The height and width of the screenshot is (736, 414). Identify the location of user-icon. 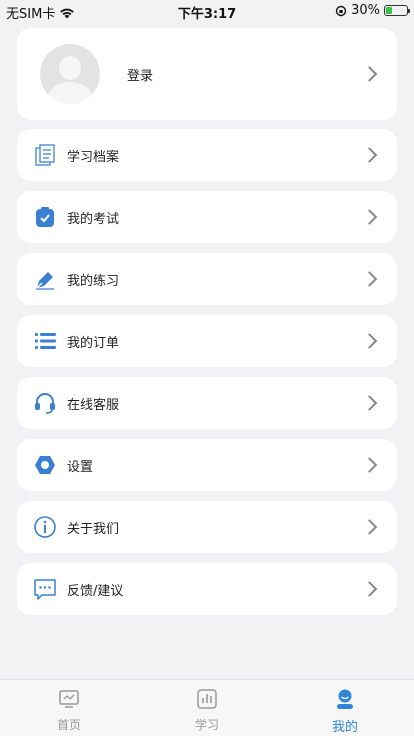
(345, 699).